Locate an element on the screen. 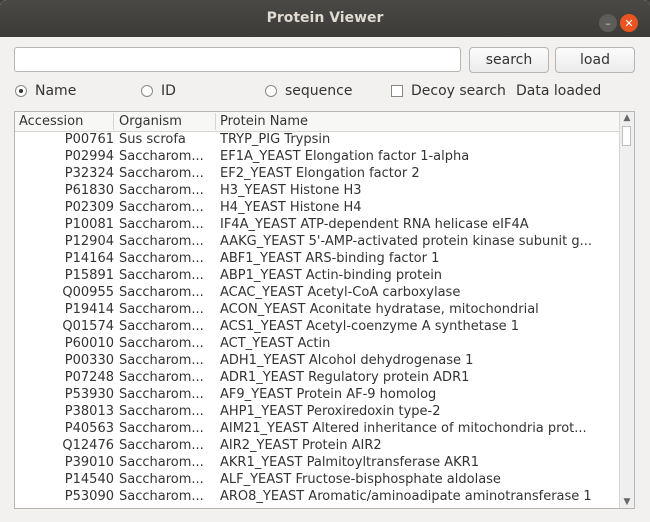 This screenshot has width=650, height=522. radio-button-selected is located at coordinates (21, 91).